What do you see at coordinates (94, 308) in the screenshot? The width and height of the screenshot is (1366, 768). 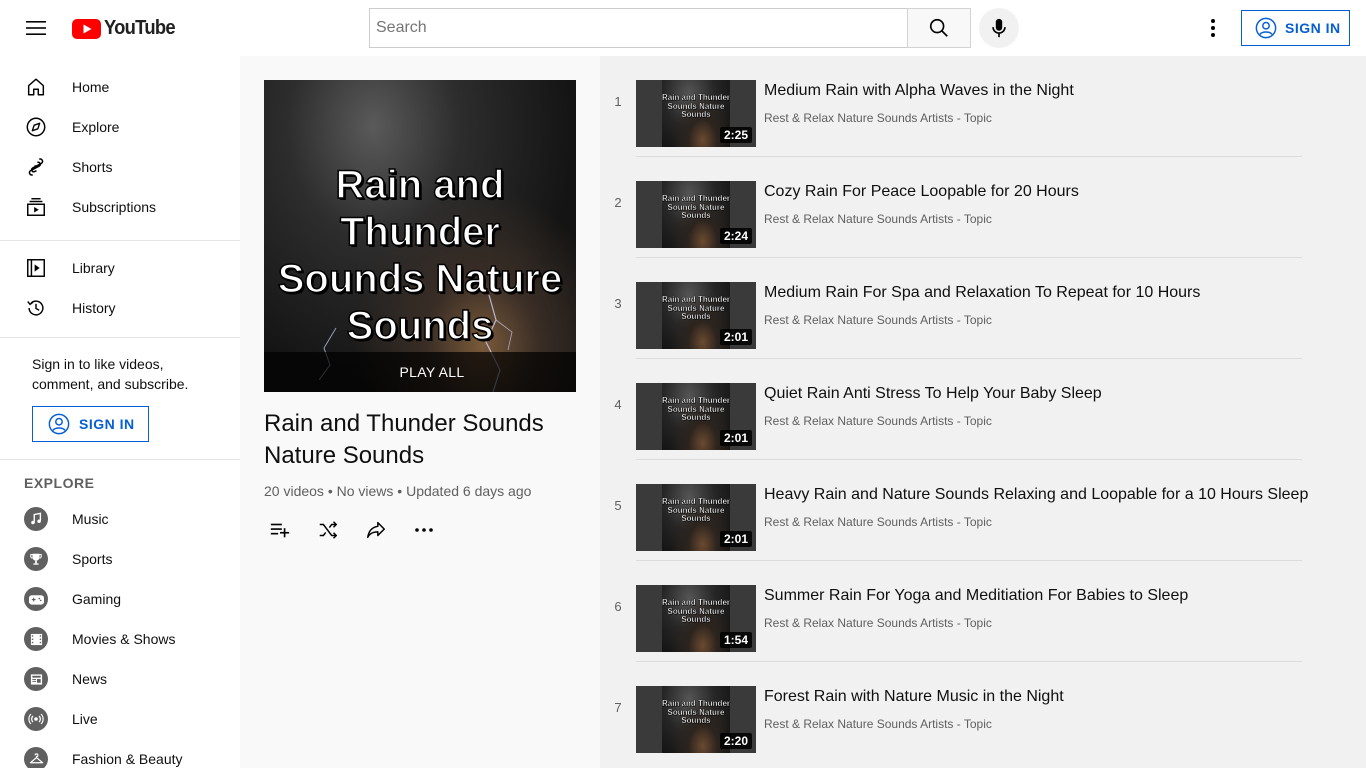 I see `sidebar-item-label: History` at bounding box center [94, 308].